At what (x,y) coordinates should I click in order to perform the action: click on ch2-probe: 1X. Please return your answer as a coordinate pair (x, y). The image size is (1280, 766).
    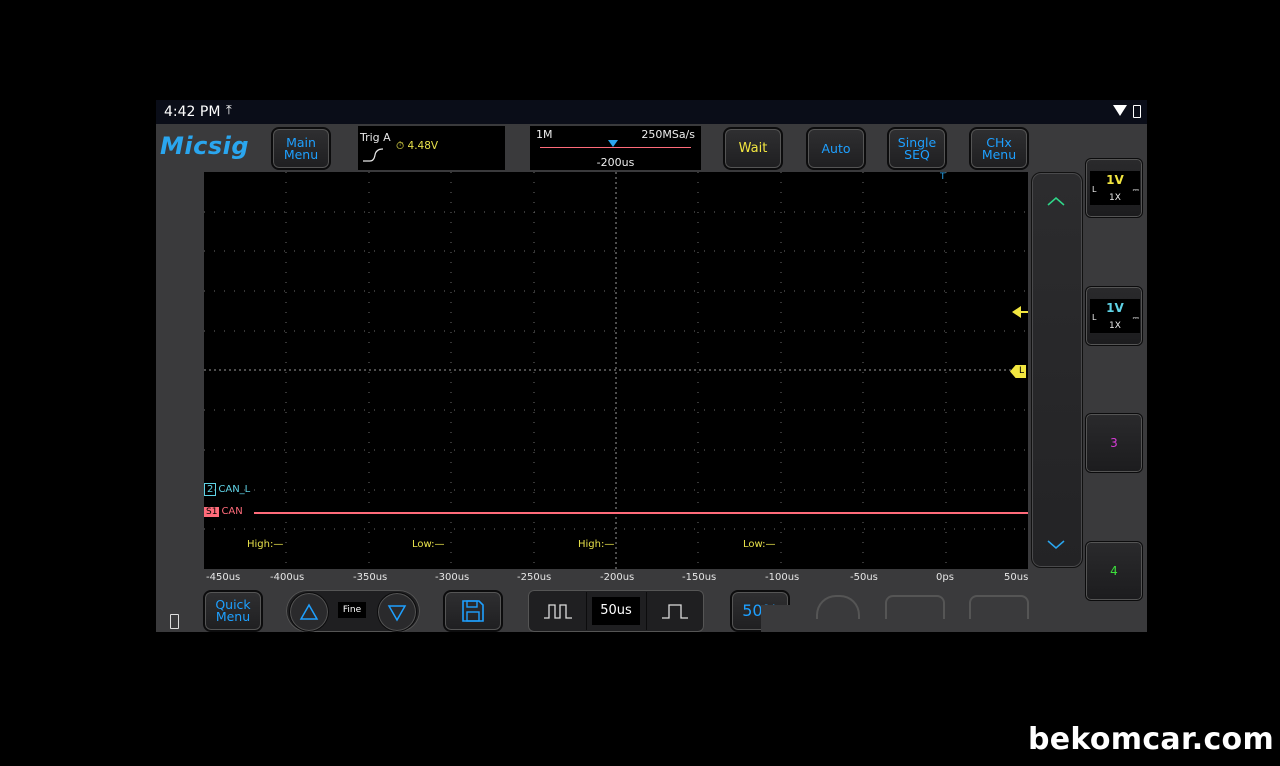
    Looking at the image, I should click on (1115, 326).